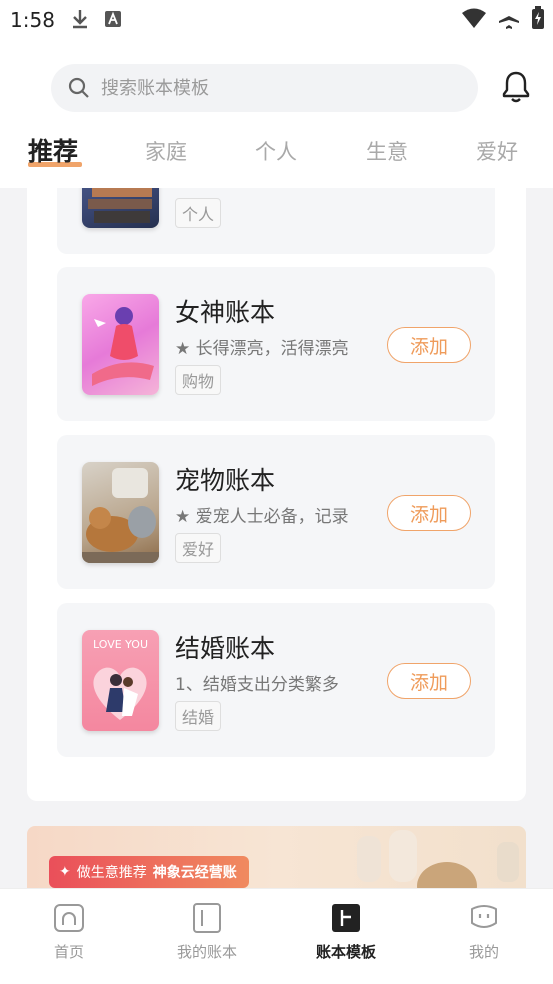 Image resolution: width=553 pixels, height=984 pixels. I want to click on battery-icon, so click(538, 17).